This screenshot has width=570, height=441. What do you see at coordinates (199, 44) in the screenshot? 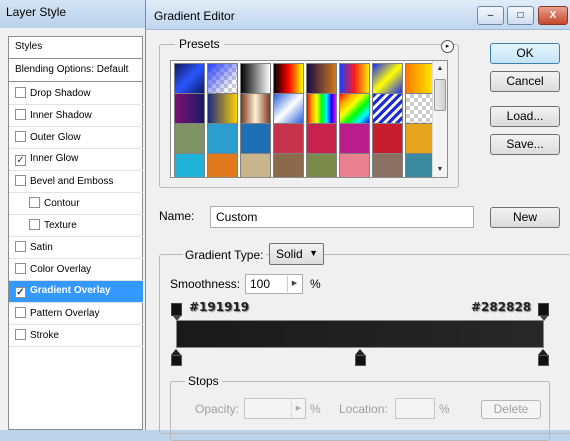
I see `presets-label: Presets` at bounding box center [199, 44].